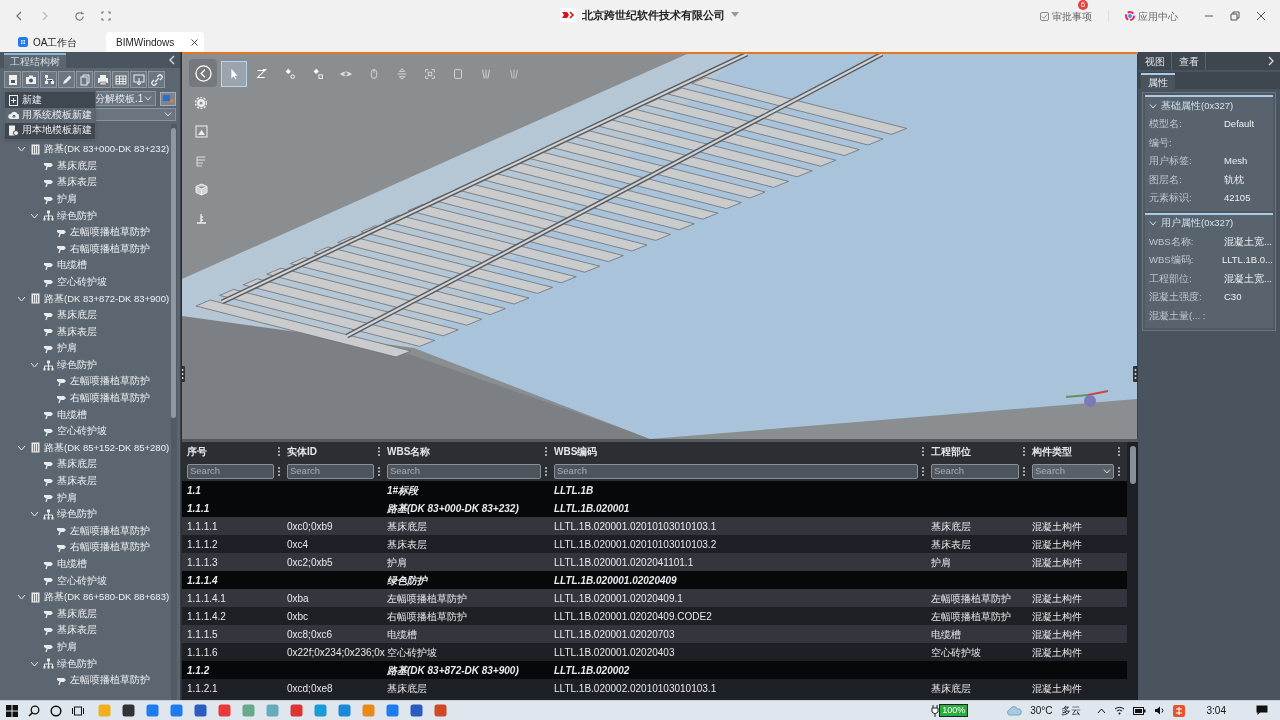 Image resolution: width=1280 pixels, height=720 pixels. I want to click on browser-tab: OA工作台, so click(56, 42).